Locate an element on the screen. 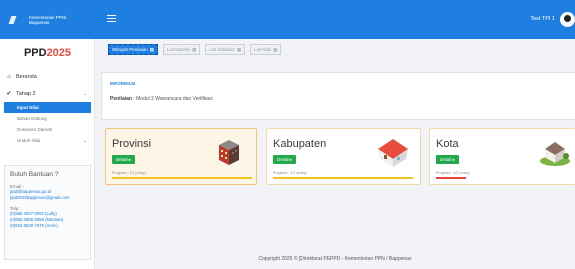 This screenshot has width=575, height=269. sidebar-subitem-unduh-nilai: Unduh Nilai ⌄ is located at coordinates (47, 140).